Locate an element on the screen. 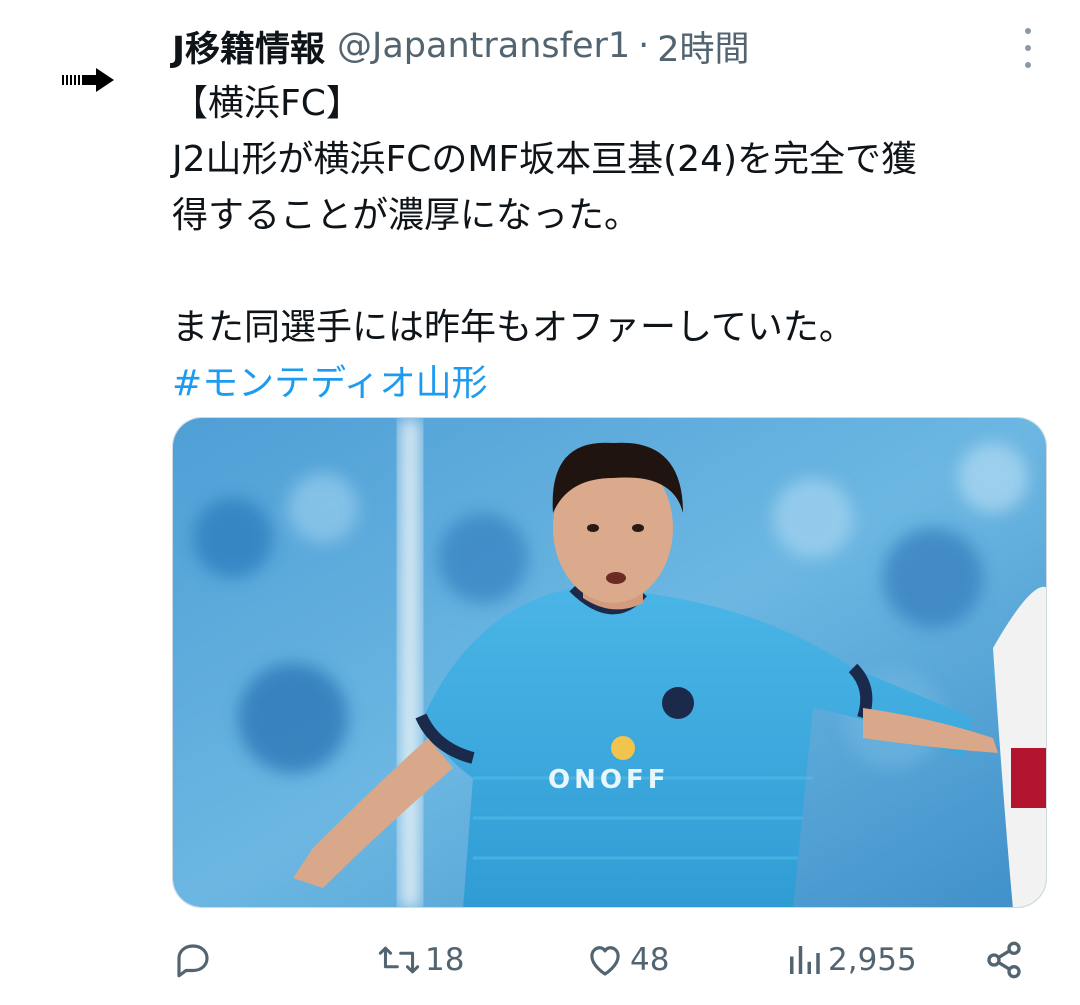  tweet-text-line: 得することが濃厚になった。 is located at coordinates (406, 215).